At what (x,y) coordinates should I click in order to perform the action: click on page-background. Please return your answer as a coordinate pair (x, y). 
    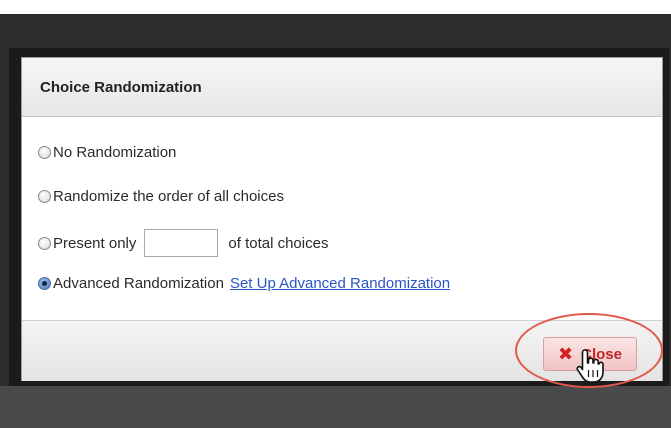
    Looking at the image, I should click on (335, 7).